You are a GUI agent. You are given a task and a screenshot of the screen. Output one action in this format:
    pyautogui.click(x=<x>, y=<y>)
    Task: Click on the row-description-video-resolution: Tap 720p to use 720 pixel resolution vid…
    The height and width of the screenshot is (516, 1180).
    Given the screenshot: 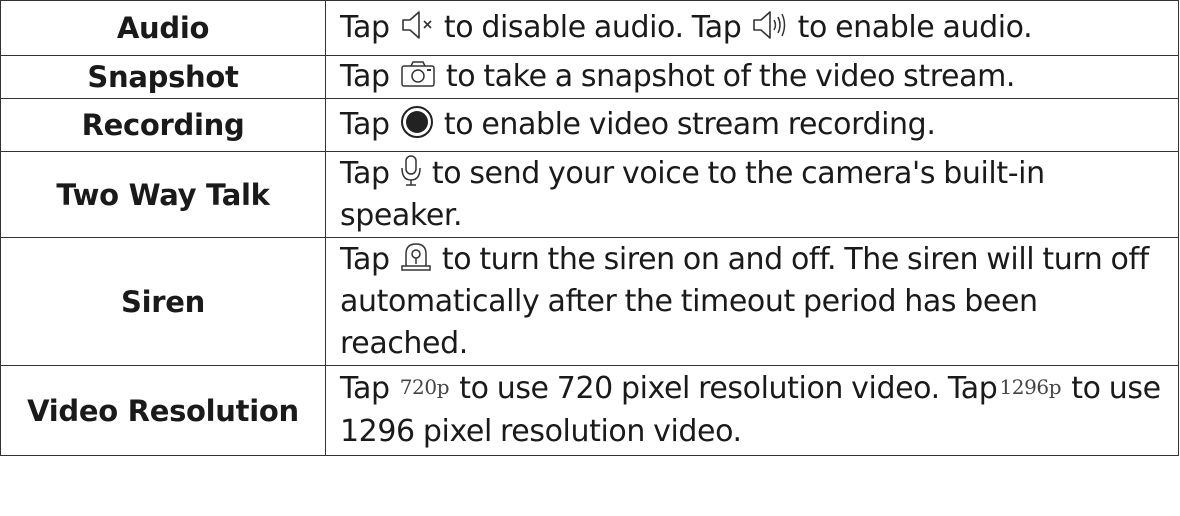 What is the action you would take?
    pyautogui.click(x=752, y=410)
    